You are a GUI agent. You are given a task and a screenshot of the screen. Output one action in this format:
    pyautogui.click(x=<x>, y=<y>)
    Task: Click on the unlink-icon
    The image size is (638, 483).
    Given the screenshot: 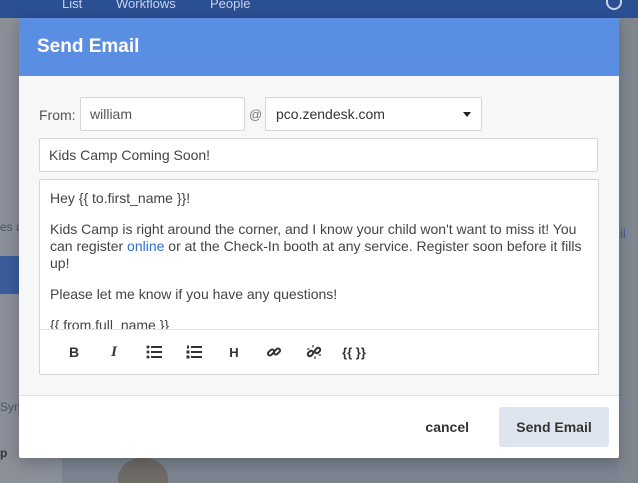 What is the action you would take?
    pyautogui.click(x=314, y=352)
    